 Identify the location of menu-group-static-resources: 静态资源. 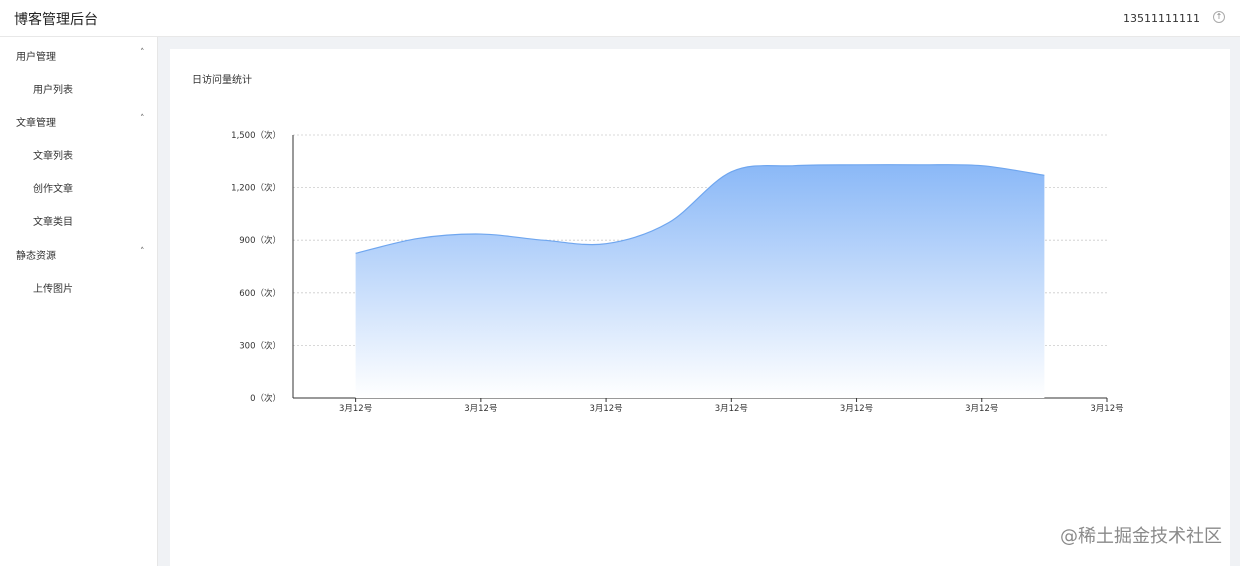
(36, 254).